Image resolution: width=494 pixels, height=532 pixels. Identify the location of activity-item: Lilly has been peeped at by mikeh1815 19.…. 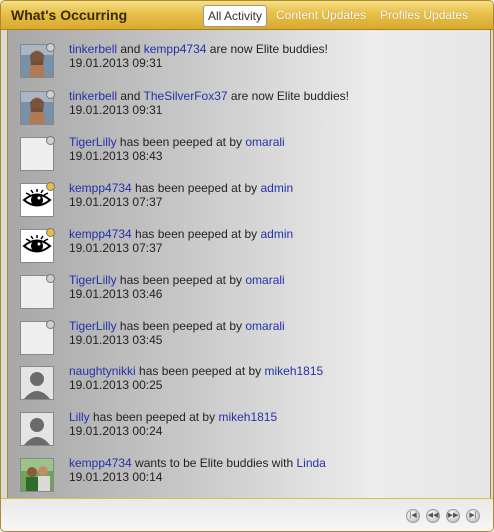
(249, 425).